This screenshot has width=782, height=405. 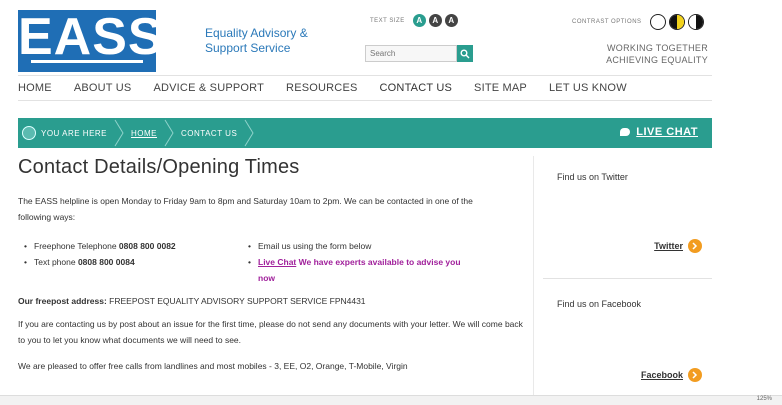 I want to click on text-size-controls: TEXT SIZE A A A, so click(x=414, y=20).